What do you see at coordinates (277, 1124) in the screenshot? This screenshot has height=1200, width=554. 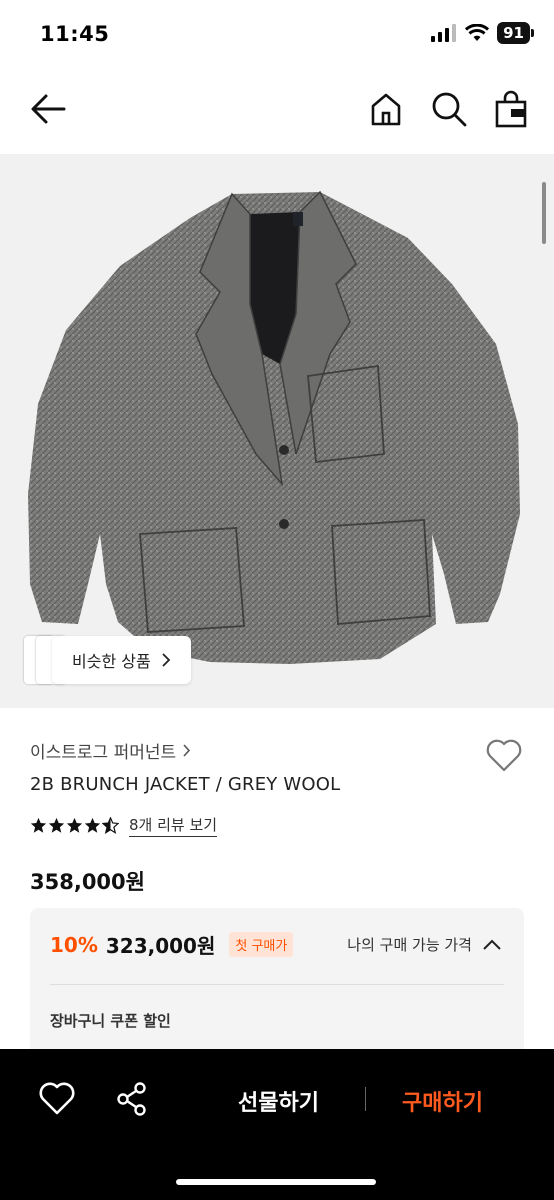 I see `bottom-action-bar: 선물하기 구매하기` at bounding box center [277, 1124].